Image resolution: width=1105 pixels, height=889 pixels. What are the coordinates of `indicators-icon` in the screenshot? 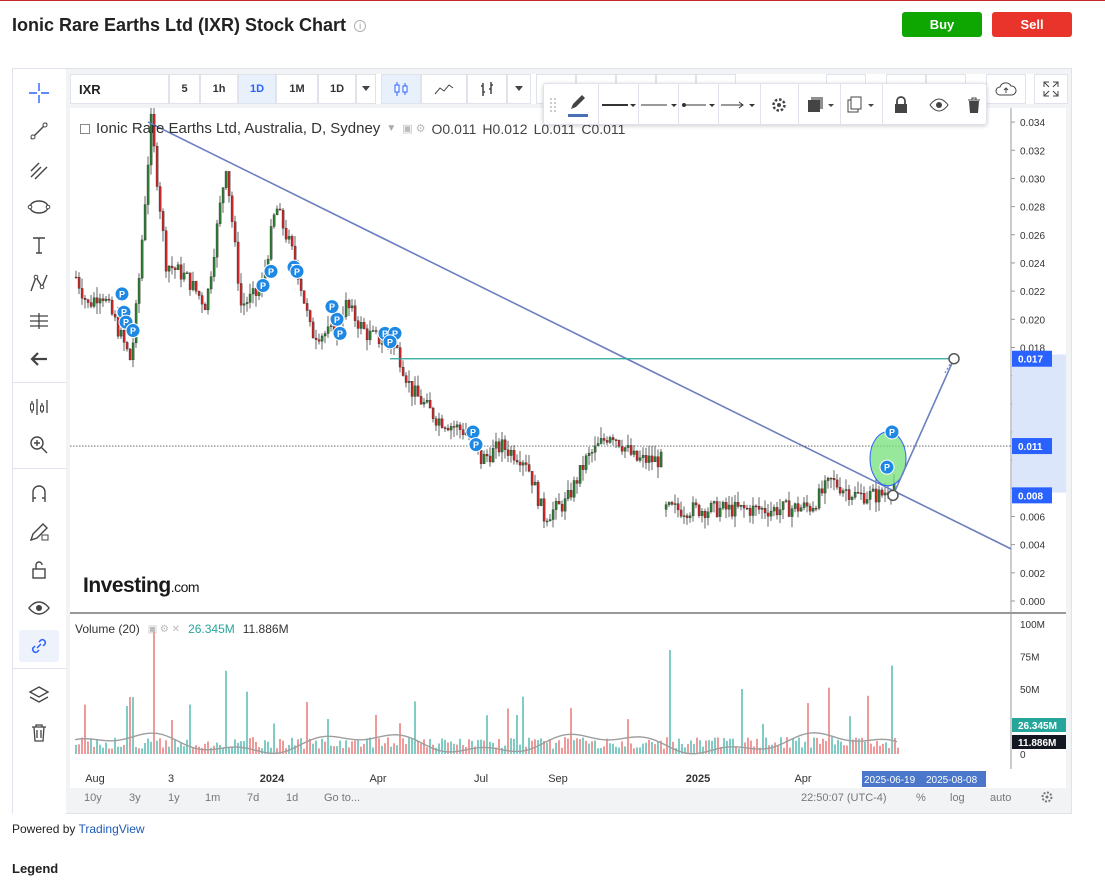 It's located at (39, 407).